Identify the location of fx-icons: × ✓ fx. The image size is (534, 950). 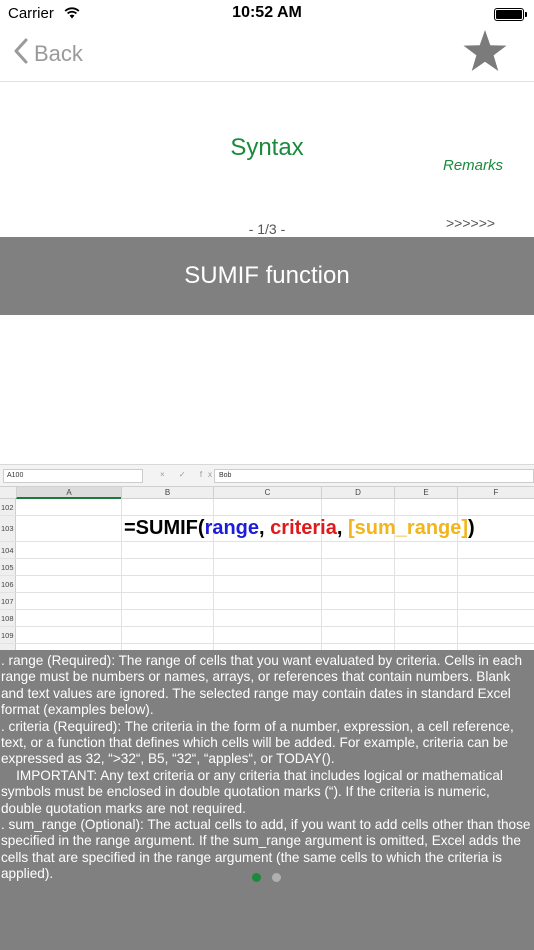
(189, 474).